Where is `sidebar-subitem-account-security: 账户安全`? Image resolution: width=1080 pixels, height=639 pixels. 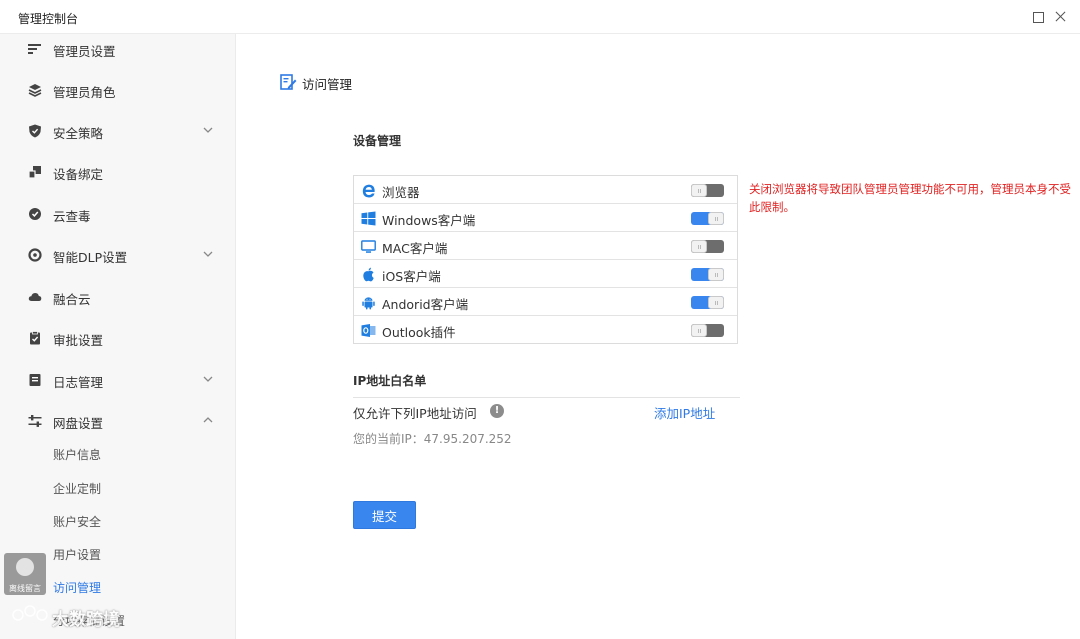 sidebar-subitem-account-security: 账户安全 is located at coordinates (138, 522).